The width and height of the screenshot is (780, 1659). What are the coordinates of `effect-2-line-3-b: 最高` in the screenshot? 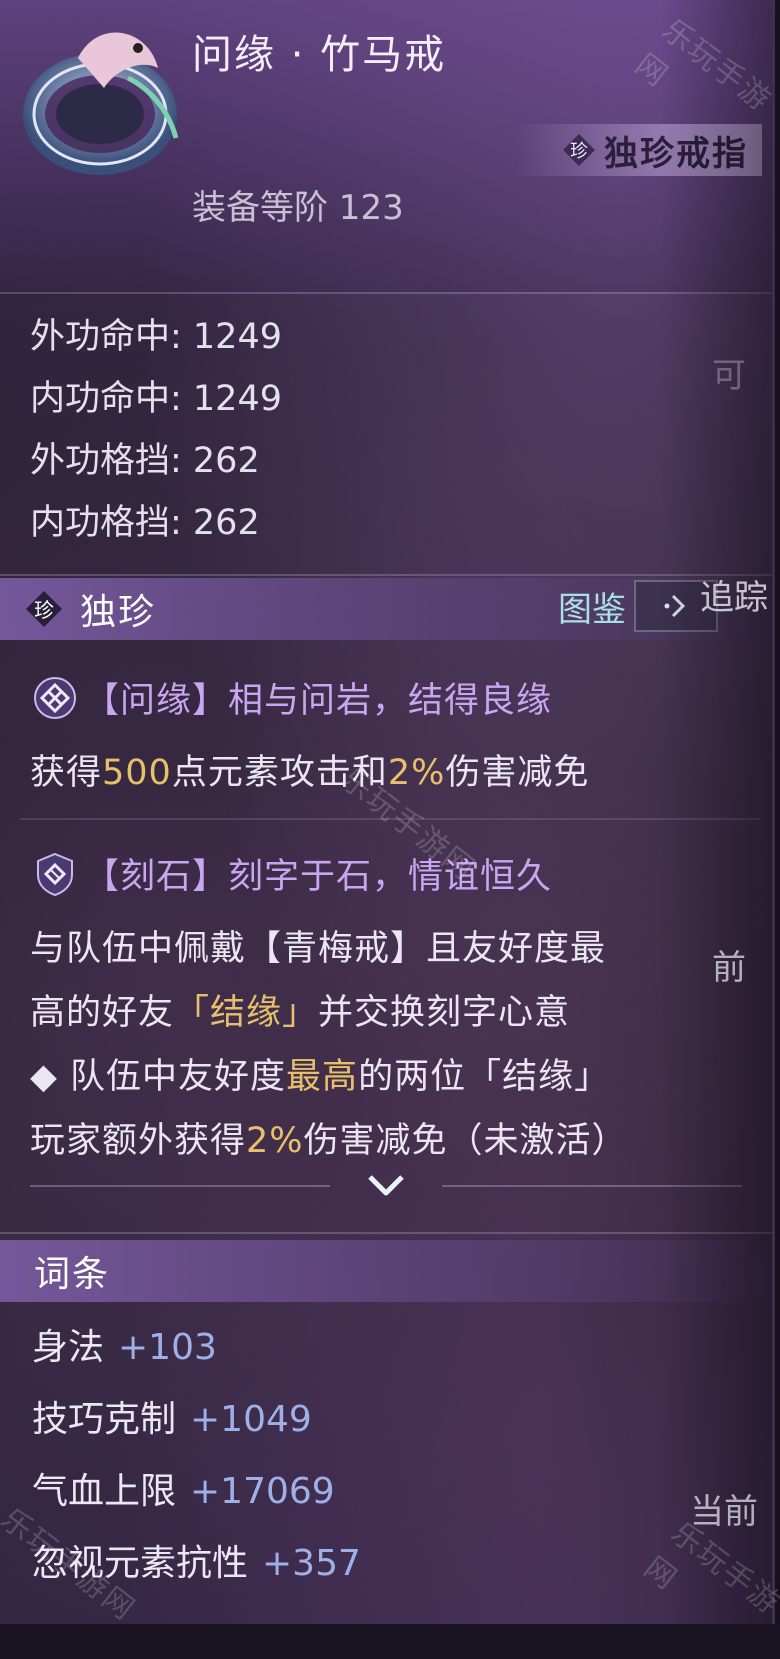 It's located at (322, 1077).